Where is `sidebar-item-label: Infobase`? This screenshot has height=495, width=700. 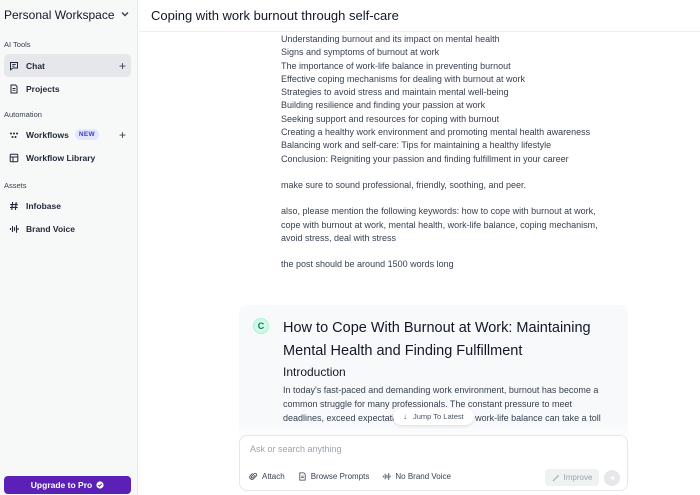
sidebar-item-label: Infobase is located at coordinates (43, 205).